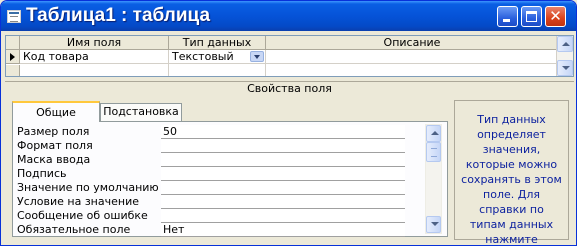 This screenshot has width=577, height=246. I want to click on grid-scrollbar, so click(564, 56).